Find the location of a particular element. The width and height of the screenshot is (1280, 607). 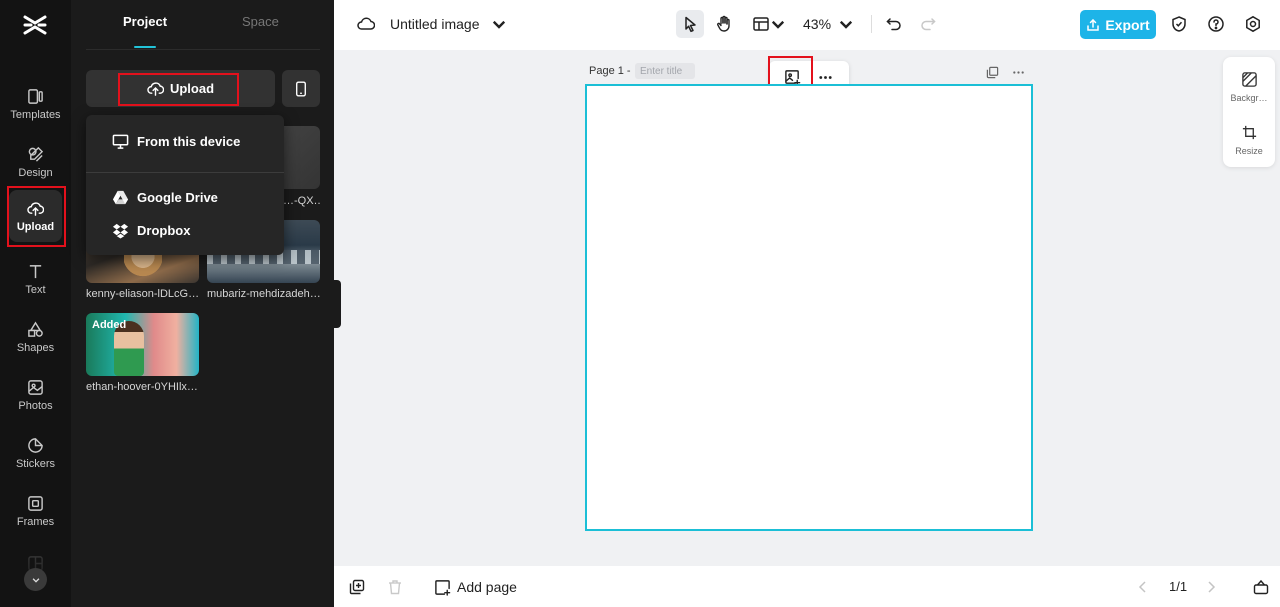

rail-item-shapes: Shapes is located at coordinates (35, 337).